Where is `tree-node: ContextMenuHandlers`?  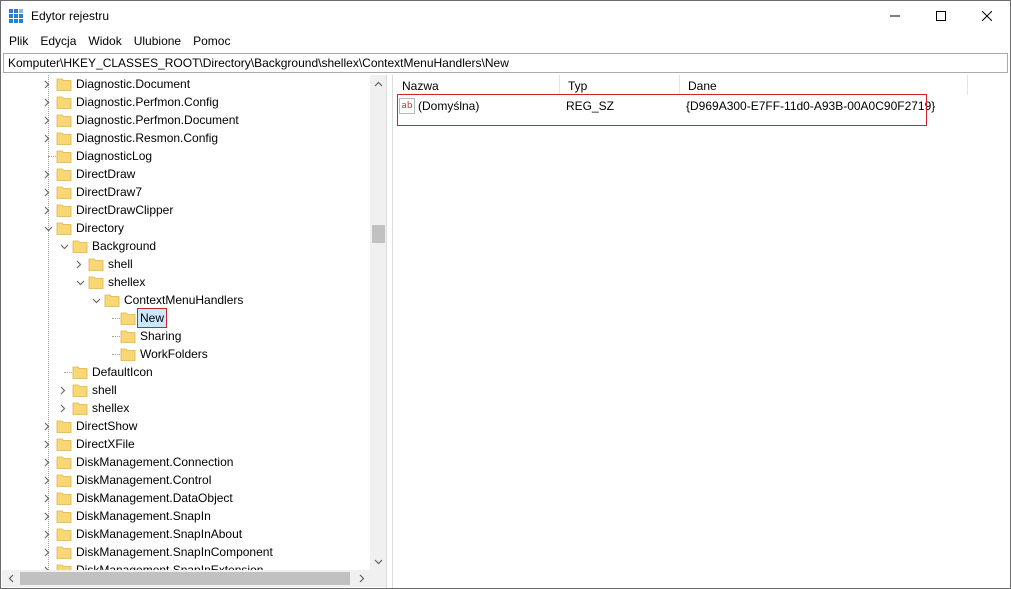
tree-node: ContextMenuHandlers is located at coordinates (186, 300).